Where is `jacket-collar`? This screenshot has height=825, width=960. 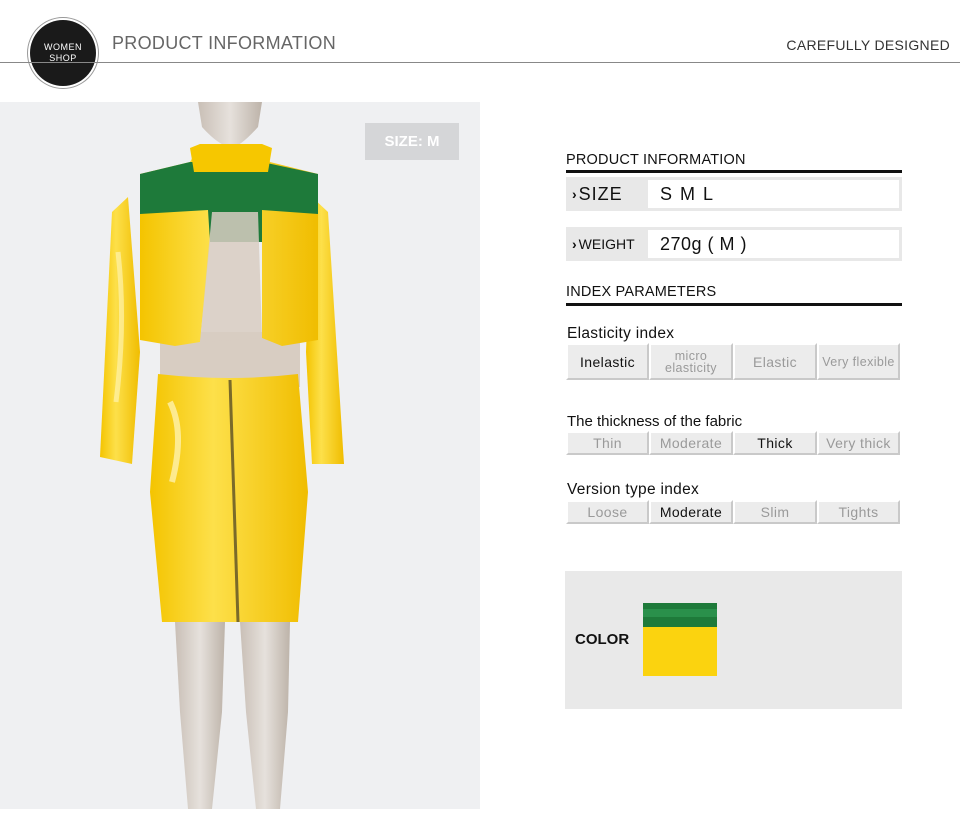
jacket-collar is located at coordinates (231, 158).